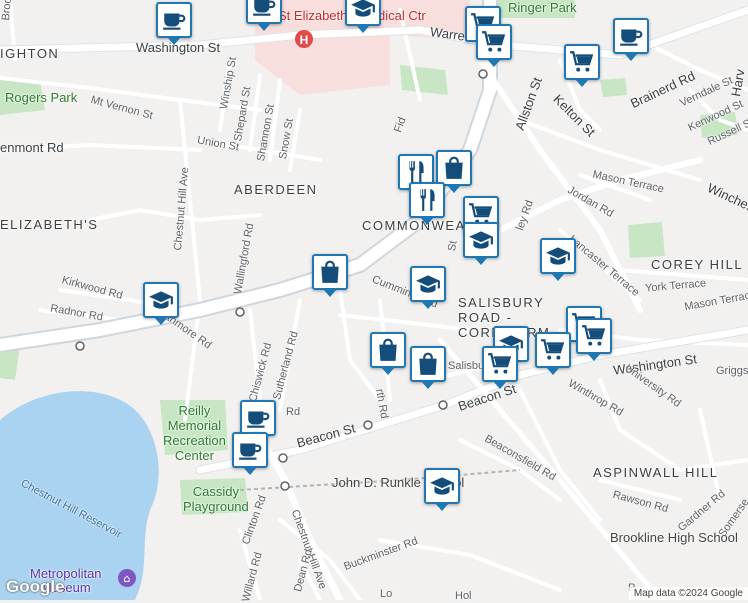  Describe the element at coordinates (35, 586) in the screenshot. I see `google-logo: Google` at that location.